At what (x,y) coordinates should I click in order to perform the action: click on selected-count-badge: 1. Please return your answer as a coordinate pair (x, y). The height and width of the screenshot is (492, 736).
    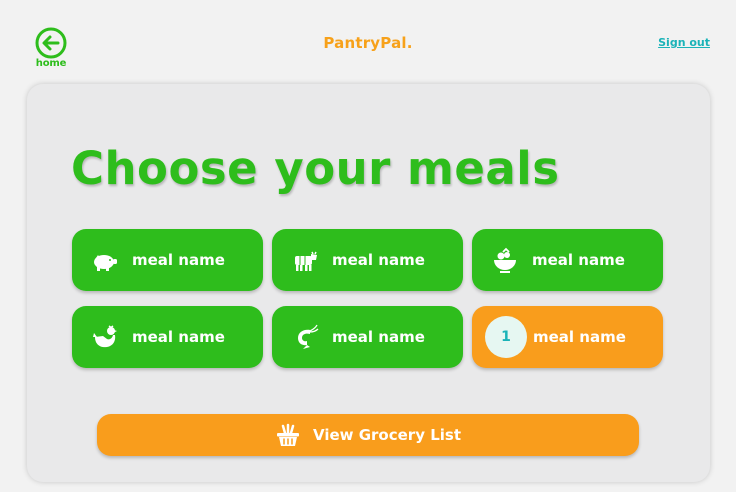
    Looking at the image, I should click on (506, 337).